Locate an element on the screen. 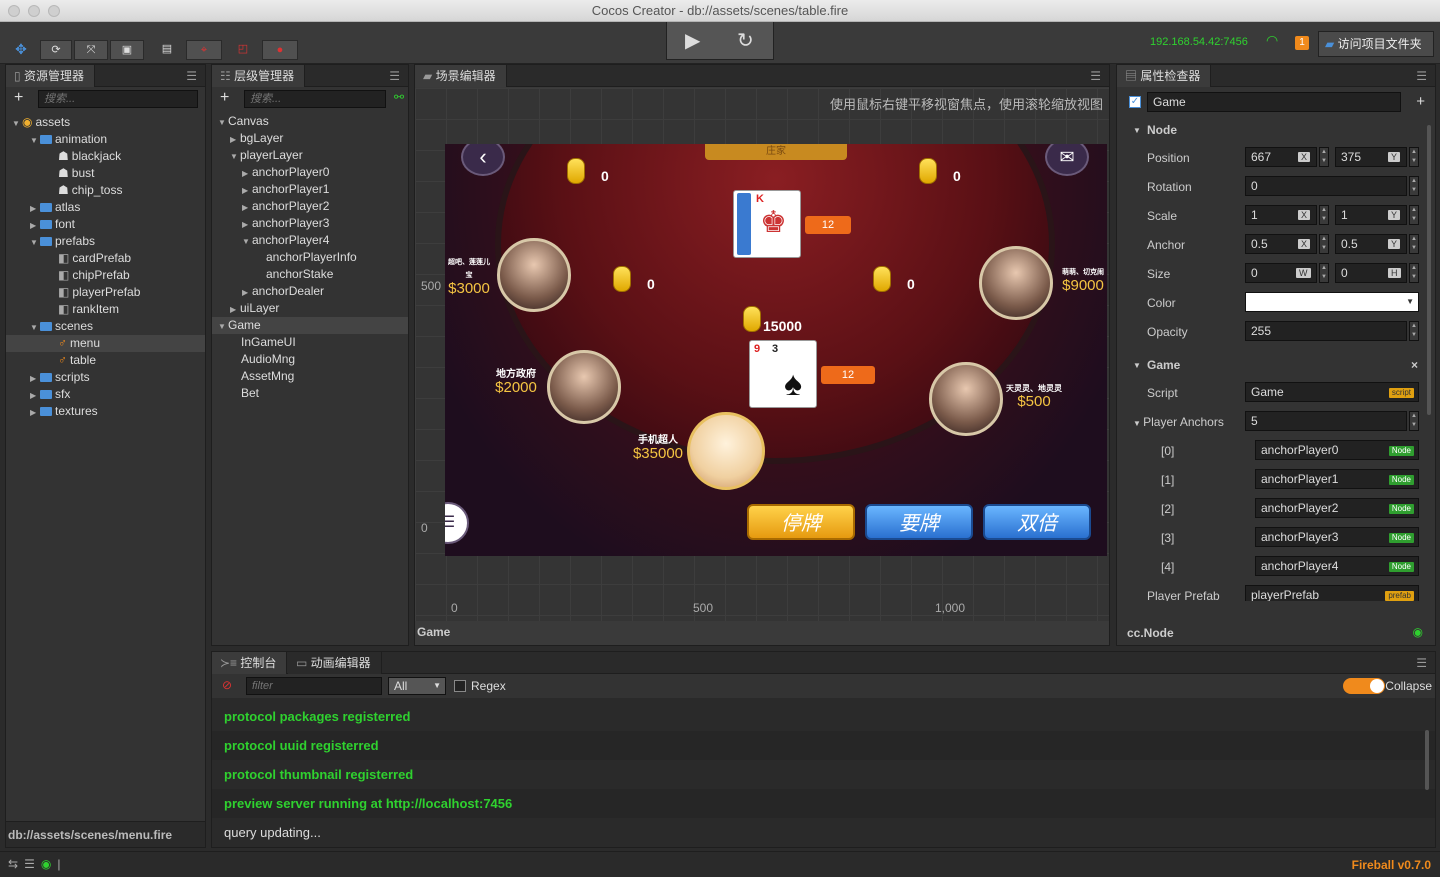 The image size is (1440, 877). node-active-checkbox: ✓ is located at coordinates (1135, 102).